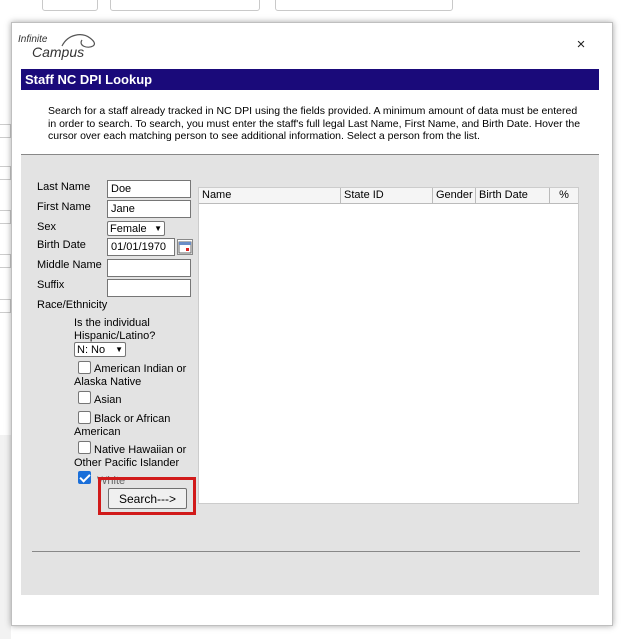  I want to click on column-gender: Gender, so click(454, 195).